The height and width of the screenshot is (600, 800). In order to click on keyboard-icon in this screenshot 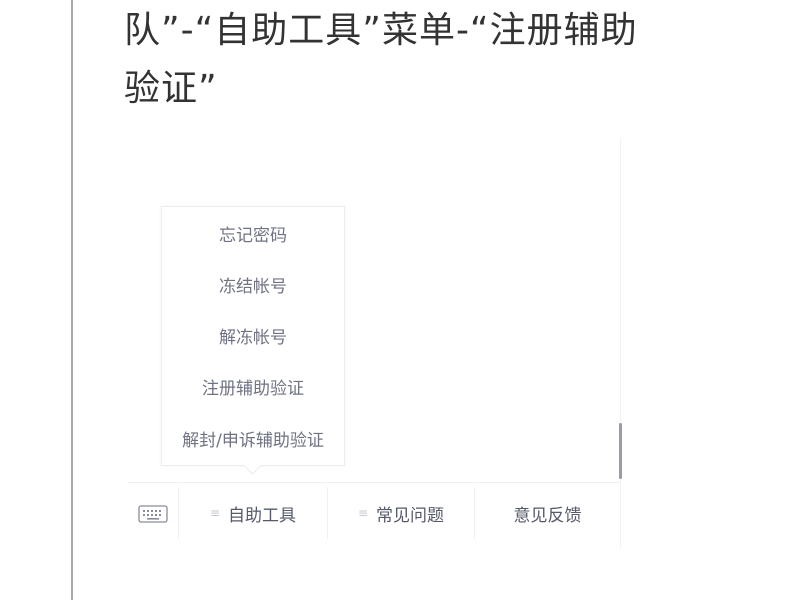, I will do `click(153, 514)`.